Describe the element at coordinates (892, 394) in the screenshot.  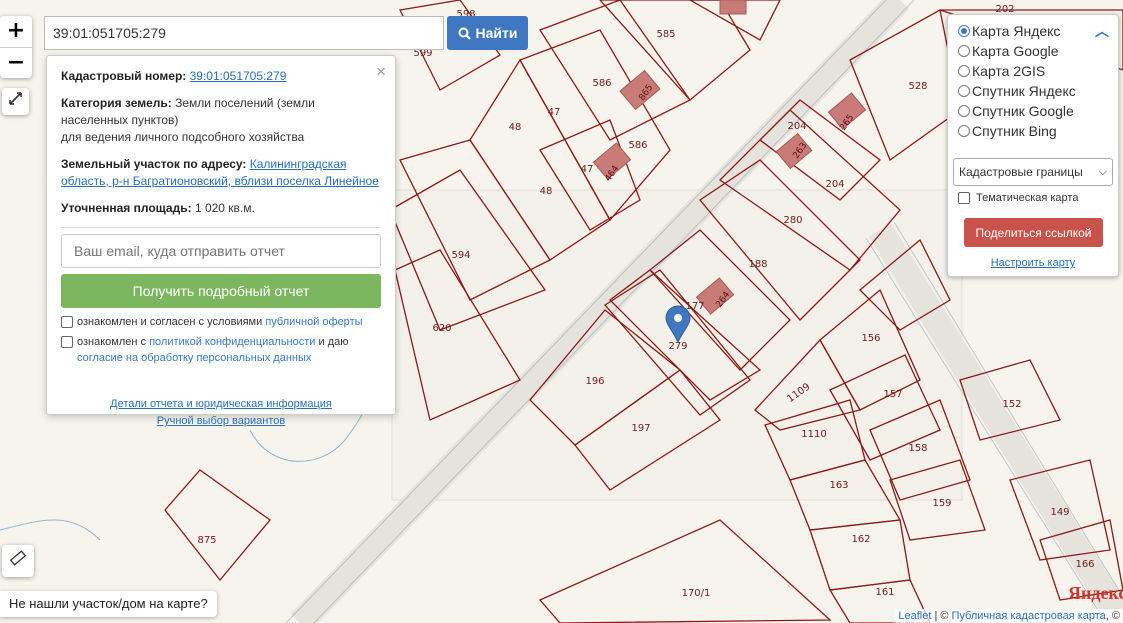
I see `parcel-label: 157` at that location.